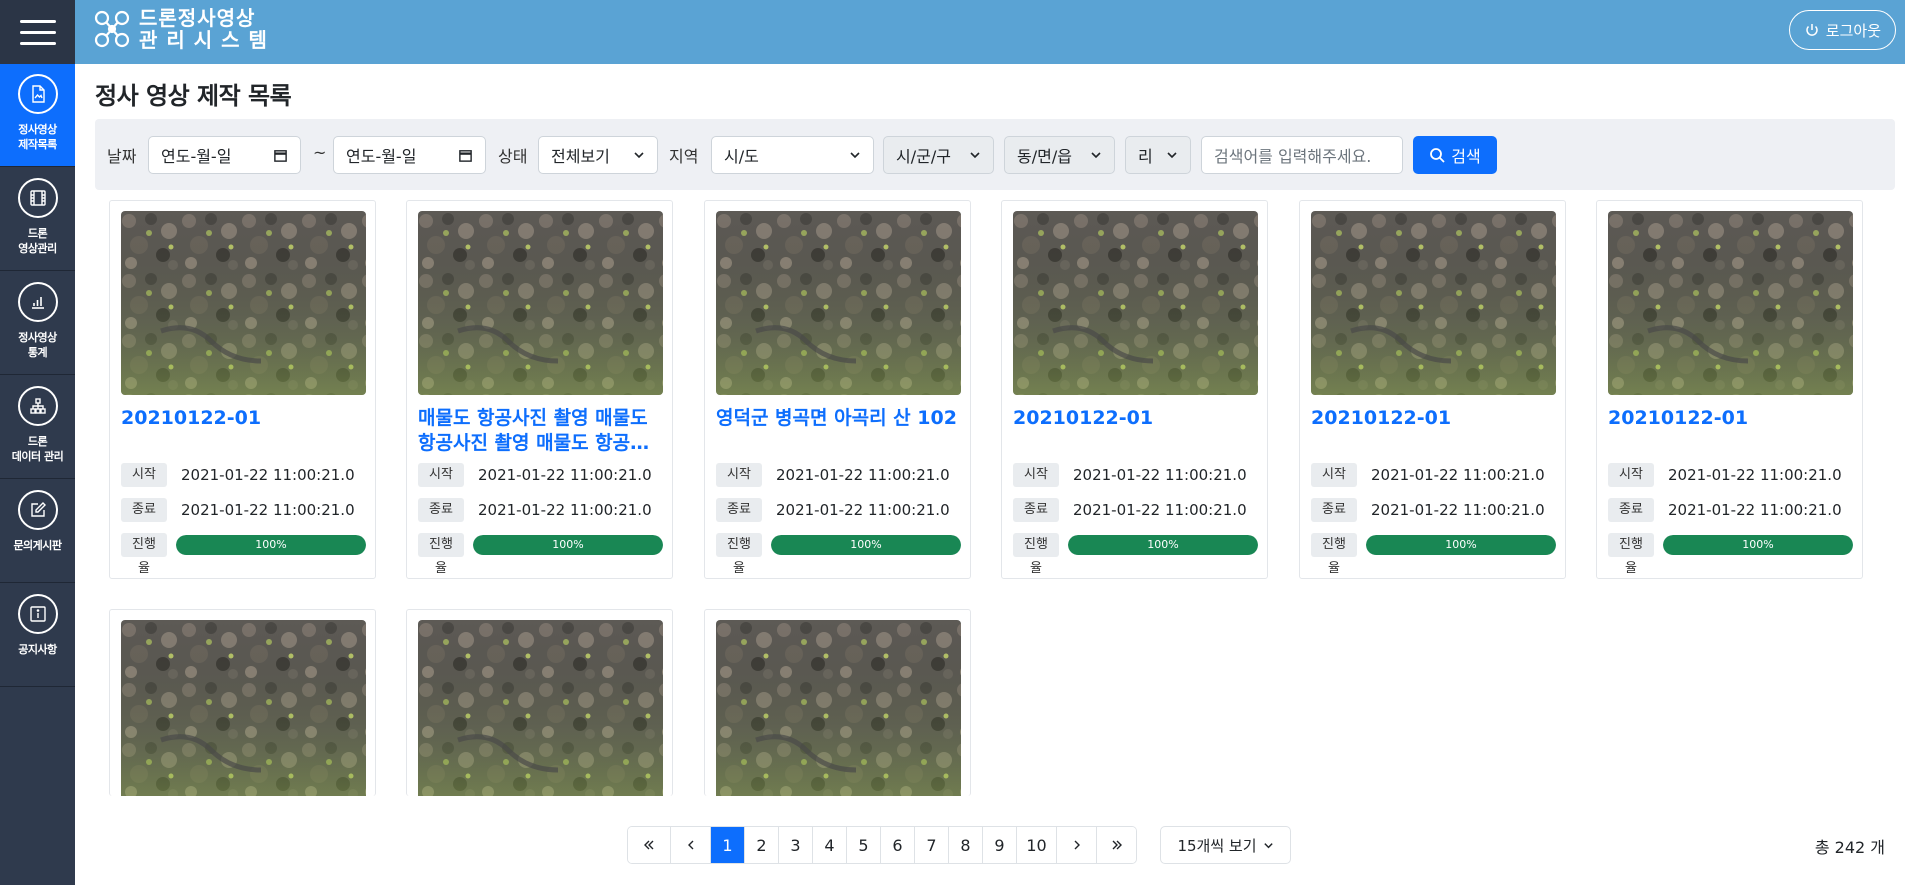  What do you see at coordinates (739, 475) in the screenshot?
I see `start-label: 시작` at bounding box center [739, 475].